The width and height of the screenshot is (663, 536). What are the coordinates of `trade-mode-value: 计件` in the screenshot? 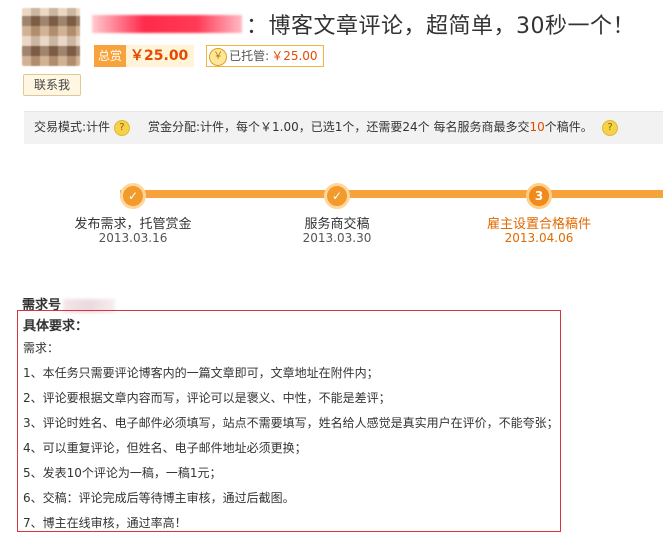 It's located at (98, 127).